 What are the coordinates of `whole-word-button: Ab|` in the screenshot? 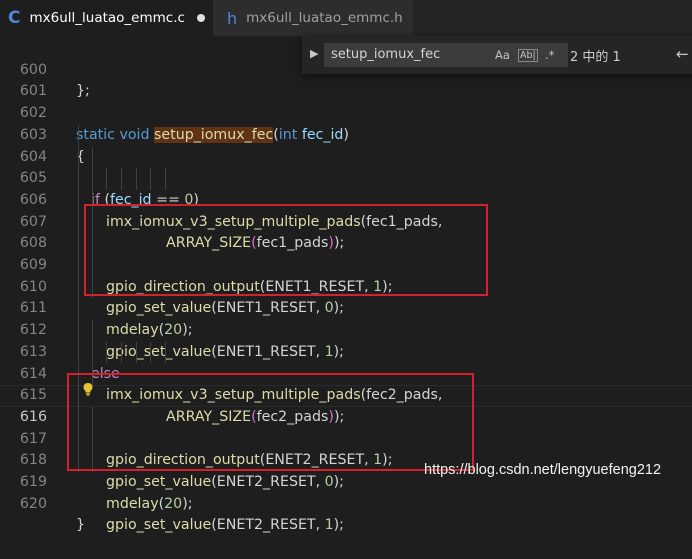 It's located at (528, 55).